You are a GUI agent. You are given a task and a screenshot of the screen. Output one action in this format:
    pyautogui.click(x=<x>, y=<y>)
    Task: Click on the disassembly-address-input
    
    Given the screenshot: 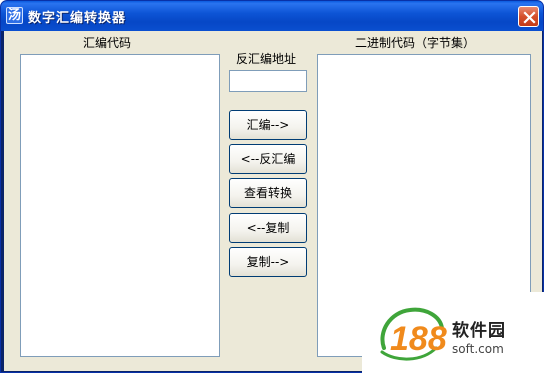 What is the action you would take?
    pyautogui.click(x=268, y=81)
    